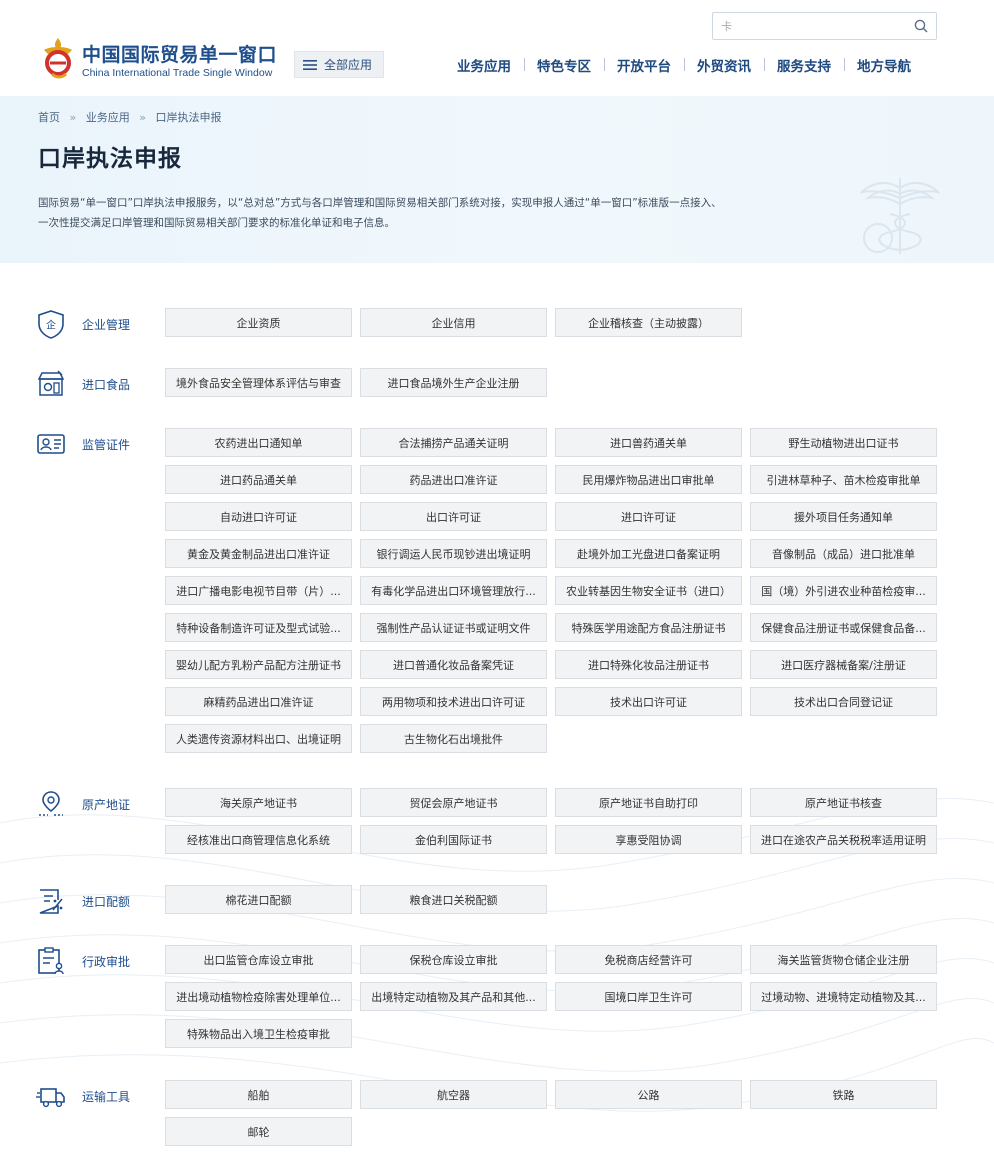 This screenshot has height=1173, width=994. I want to click on nav-trade-news: 外贸资讯, so click(724, 65).